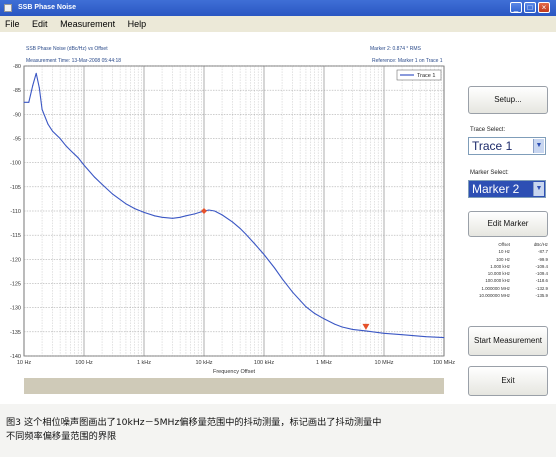  I want to click on row-offset: 10.000000 MHz, so click(494, 296).